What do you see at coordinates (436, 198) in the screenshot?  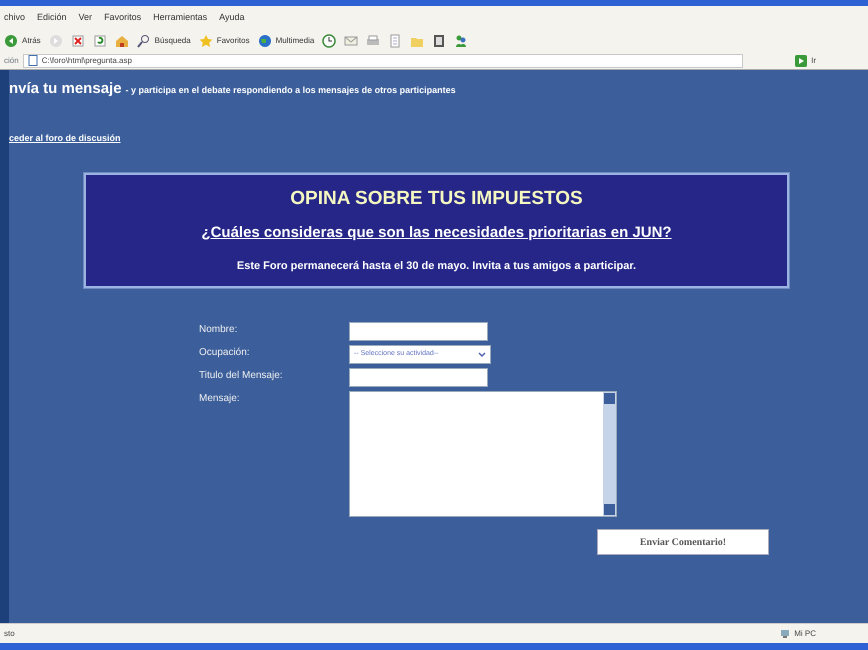 I see `banner-title: OPINA SOBRE TUS IMPUESTOS` at bounding box center [436, 198].